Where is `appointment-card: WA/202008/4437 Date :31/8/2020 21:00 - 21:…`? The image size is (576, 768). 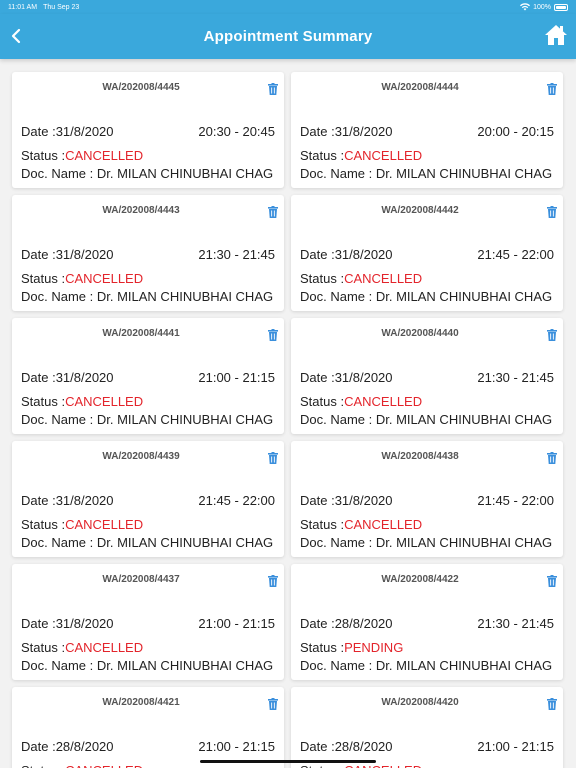 appointment-card: WA/202008/4437 Date :31/8/2020 21:00 - 21:… is located at coordinates (148, 622).